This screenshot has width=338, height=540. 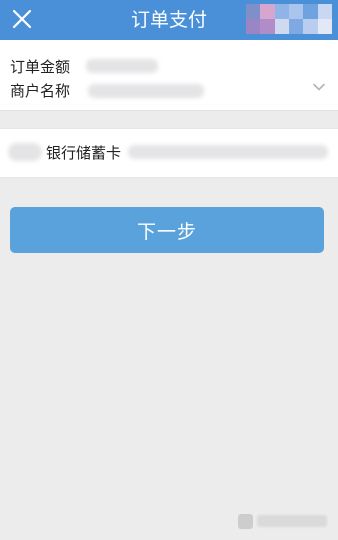 What do you see at coordinates (122, 66) in the screenshot?
I see `order-amount-redacted` at bounding box center [122, 66].